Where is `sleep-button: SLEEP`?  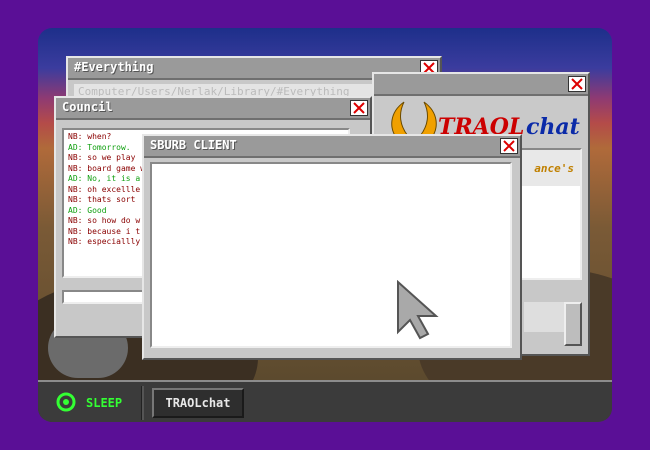 sleep-button: SLEEP is located at coordinates (104, 403).